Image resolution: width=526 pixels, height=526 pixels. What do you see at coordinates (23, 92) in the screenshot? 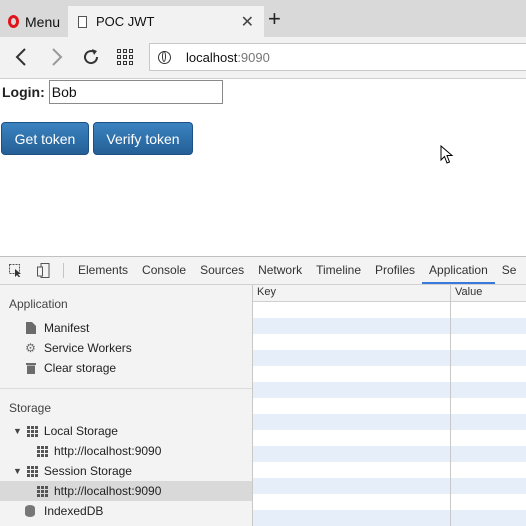
I see `login-label: Login:` at bounding box center [23, 92].